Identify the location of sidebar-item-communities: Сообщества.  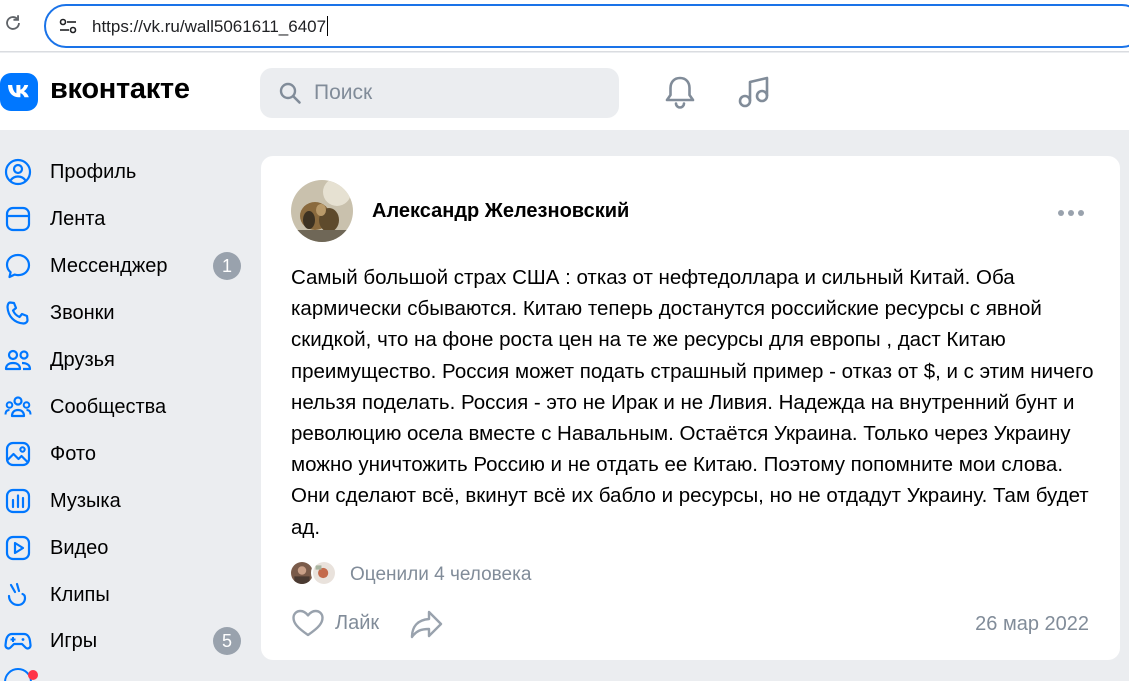
(125, 407).